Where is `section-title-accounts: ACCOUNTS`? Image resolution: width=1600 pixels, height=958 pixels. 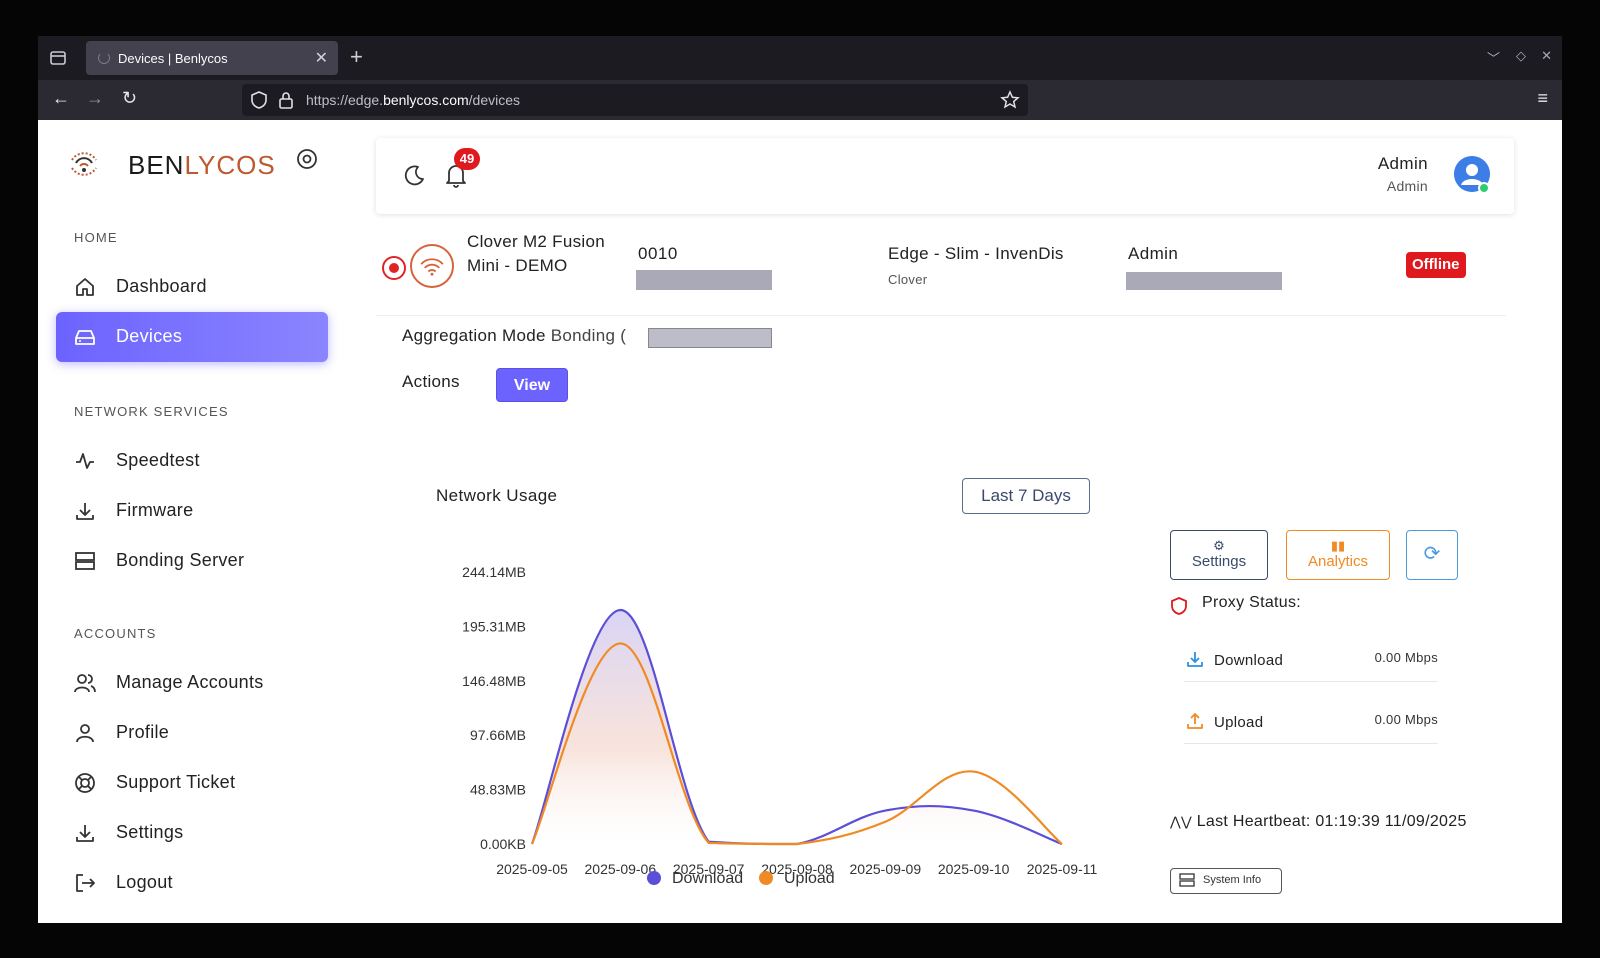 section-title-accounts: ACCOUNTS is located at coordinates (115, 633).